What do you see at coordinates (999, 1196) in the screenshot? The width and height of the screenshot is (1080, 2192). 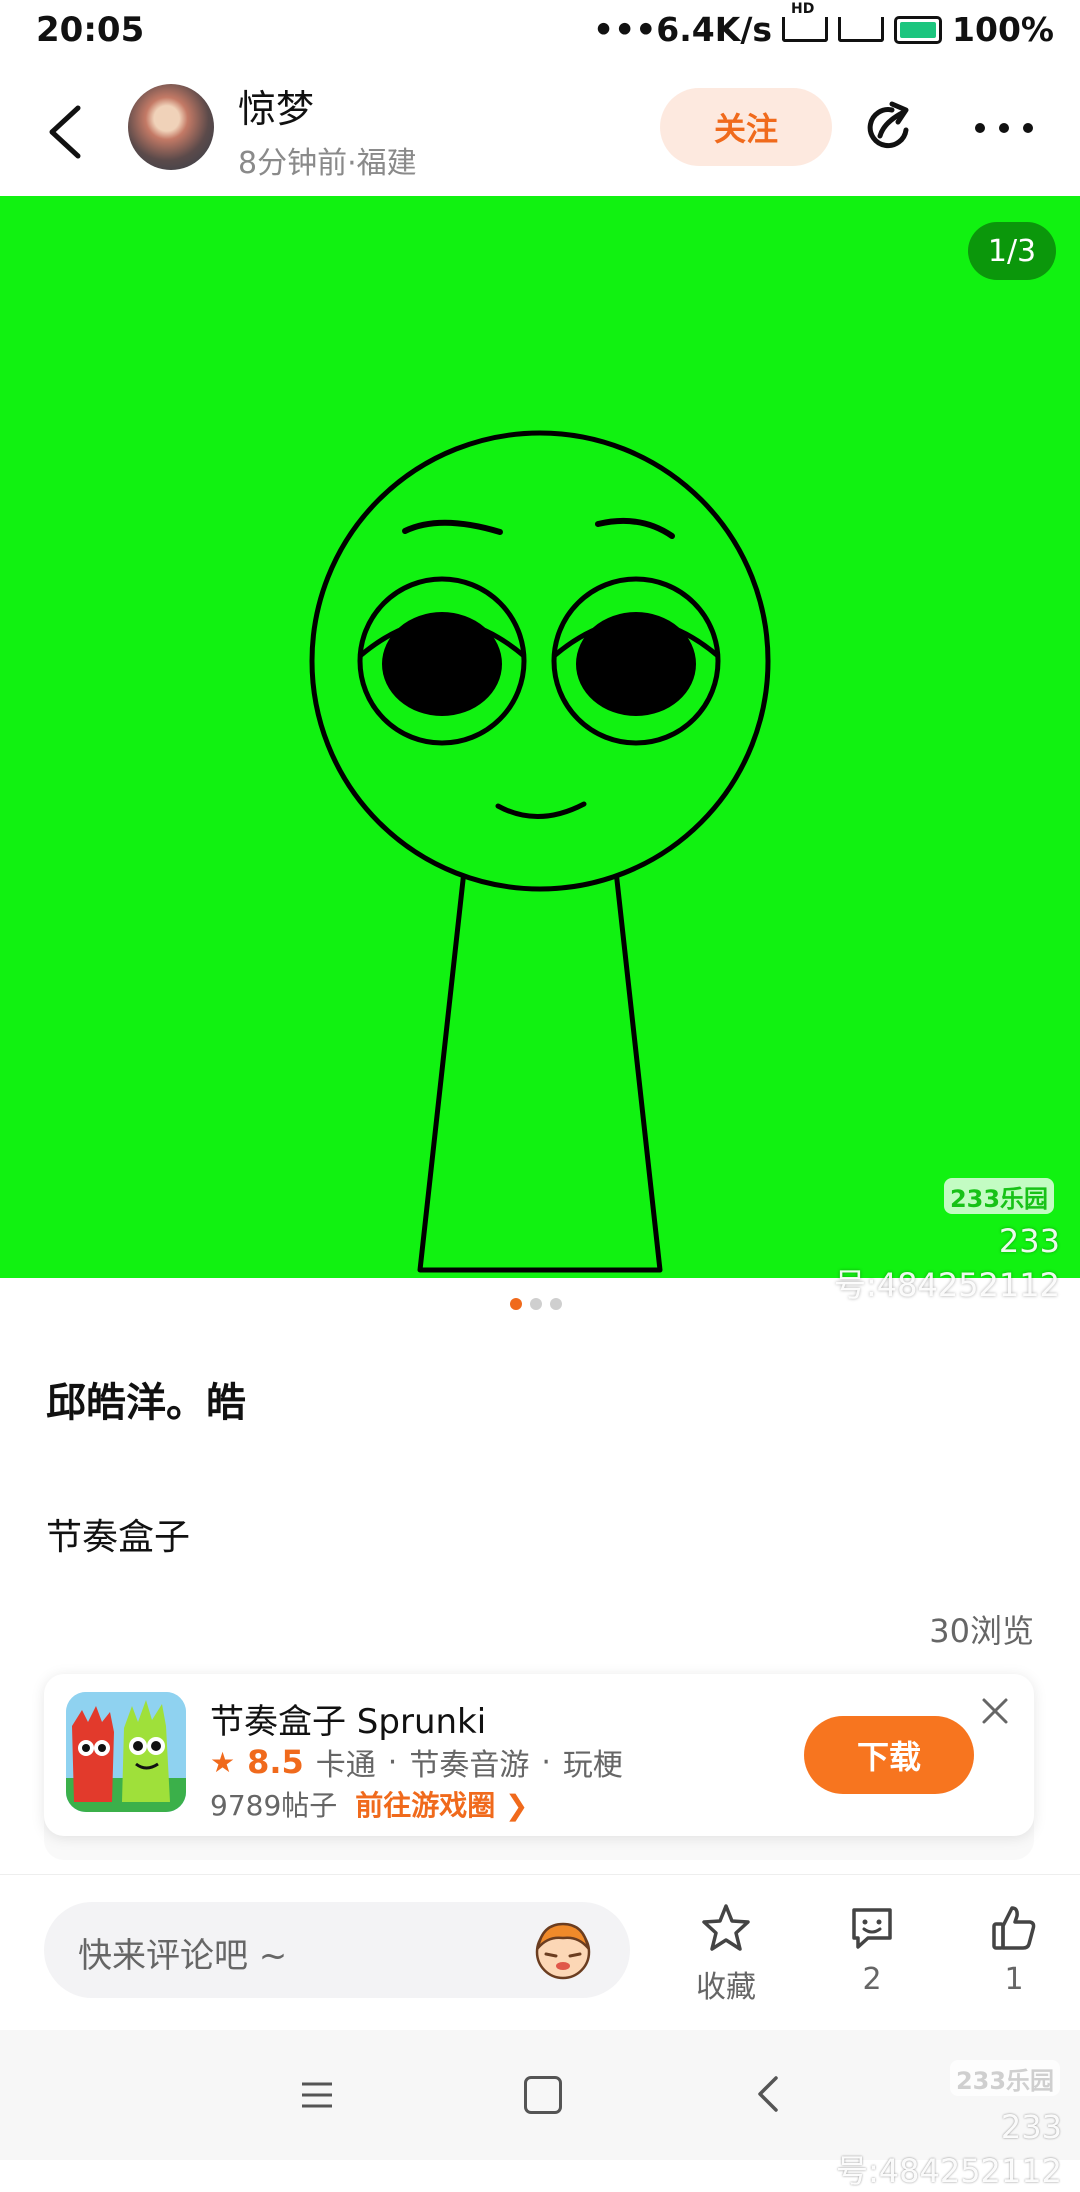 I see `watermark-logo: 233乐园` at bounding box center [999, 1196].